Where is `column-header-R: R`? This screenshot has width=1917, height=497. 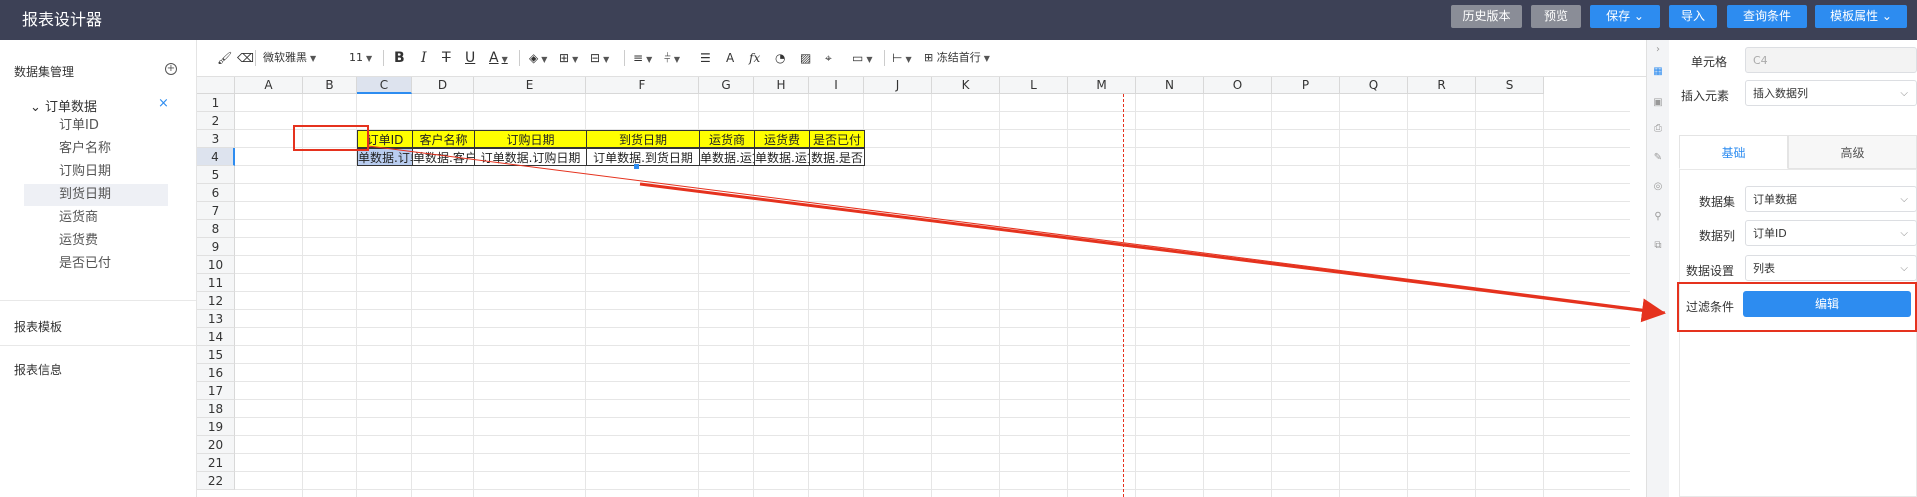 column-header-R: R is located at coordinates (1442, 85).